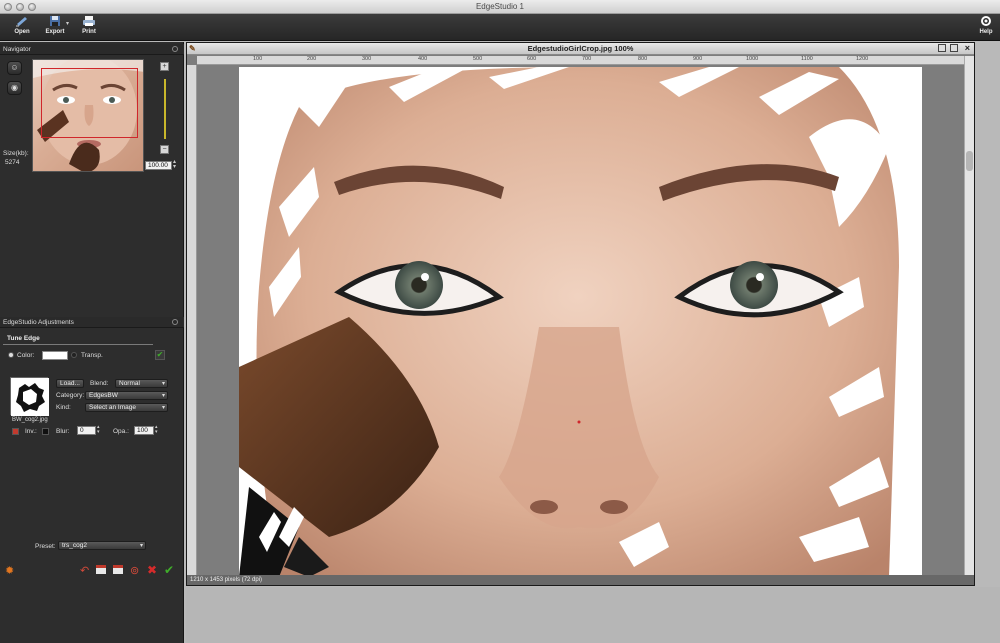 This screenshot has width=1000, height=643. I want to click on cancel-icon: ✖, so click(152, 570).